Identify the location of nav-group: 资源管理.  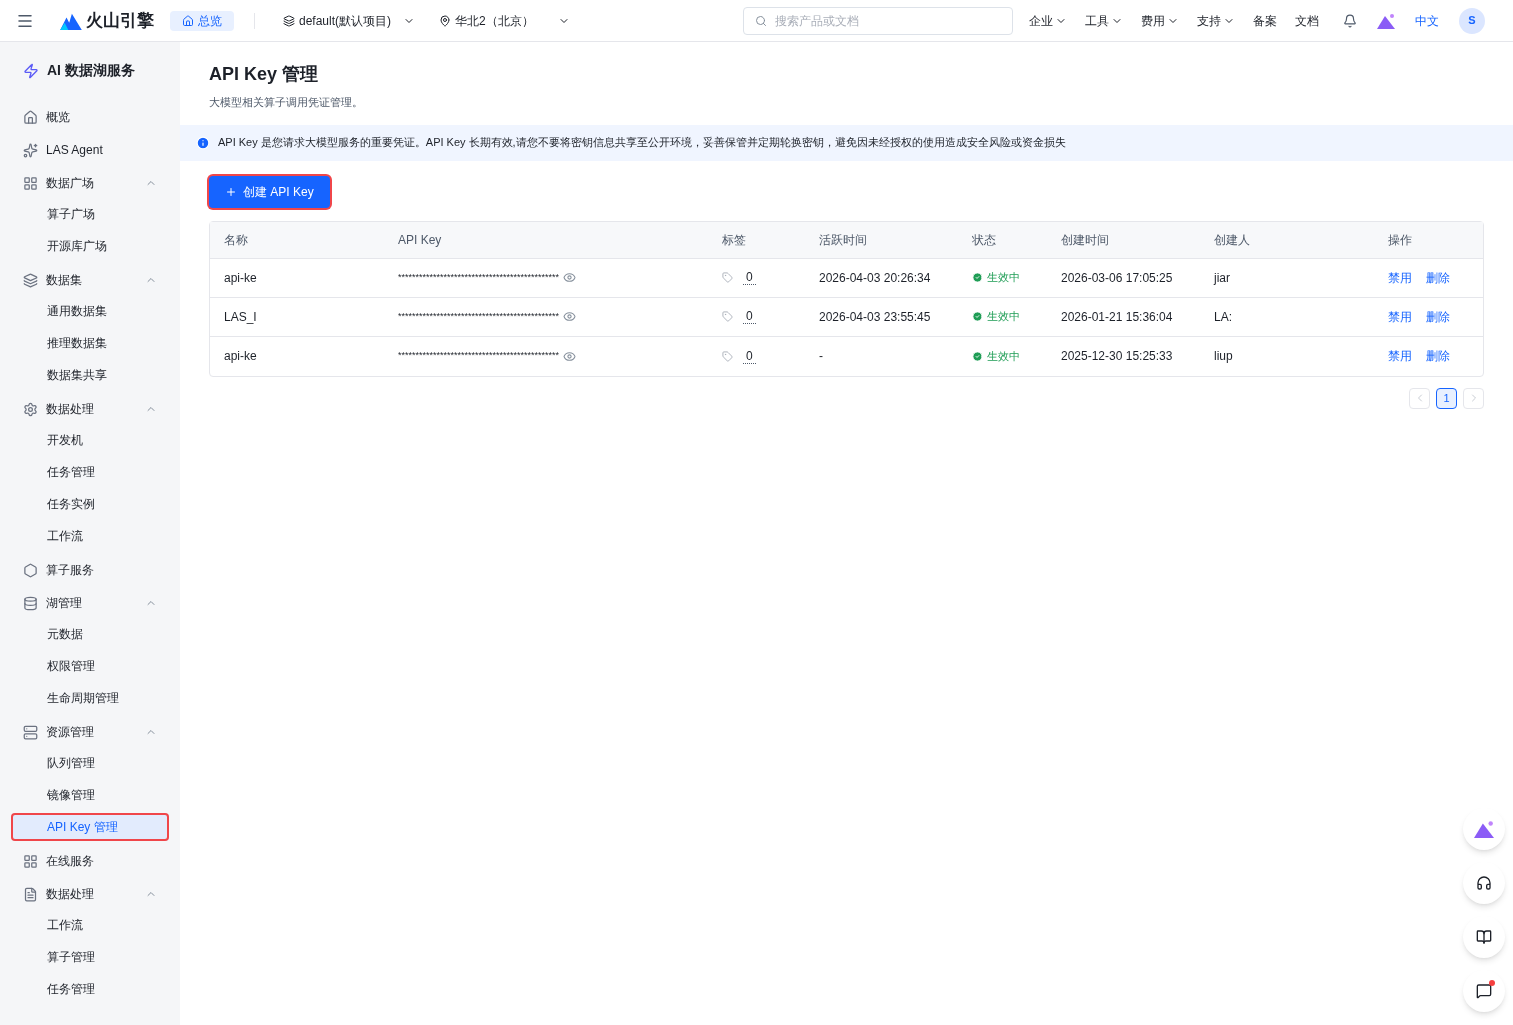
(90, 732).